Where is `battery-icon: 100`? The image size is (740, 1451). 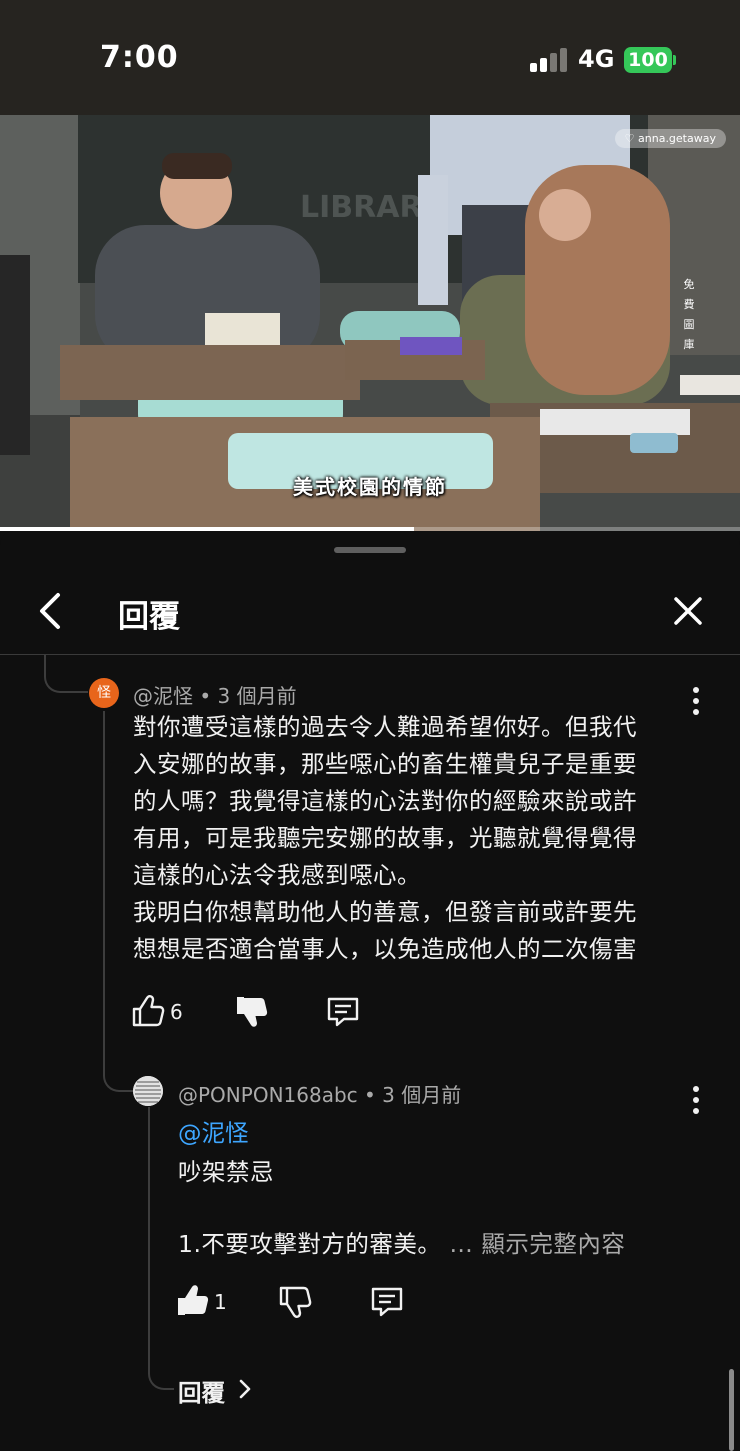 battery-icon: 100 is located at coordinates (648, 60).